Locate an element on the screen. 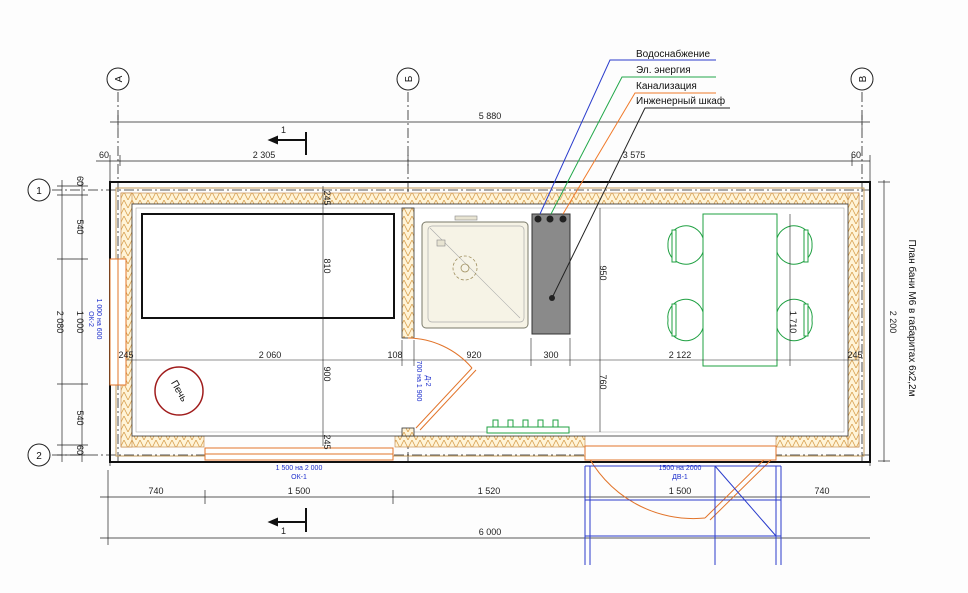 The width and height of the screenshot is (968, 593). dim-top-b: 3 575 is located at coordinates (634, 155).